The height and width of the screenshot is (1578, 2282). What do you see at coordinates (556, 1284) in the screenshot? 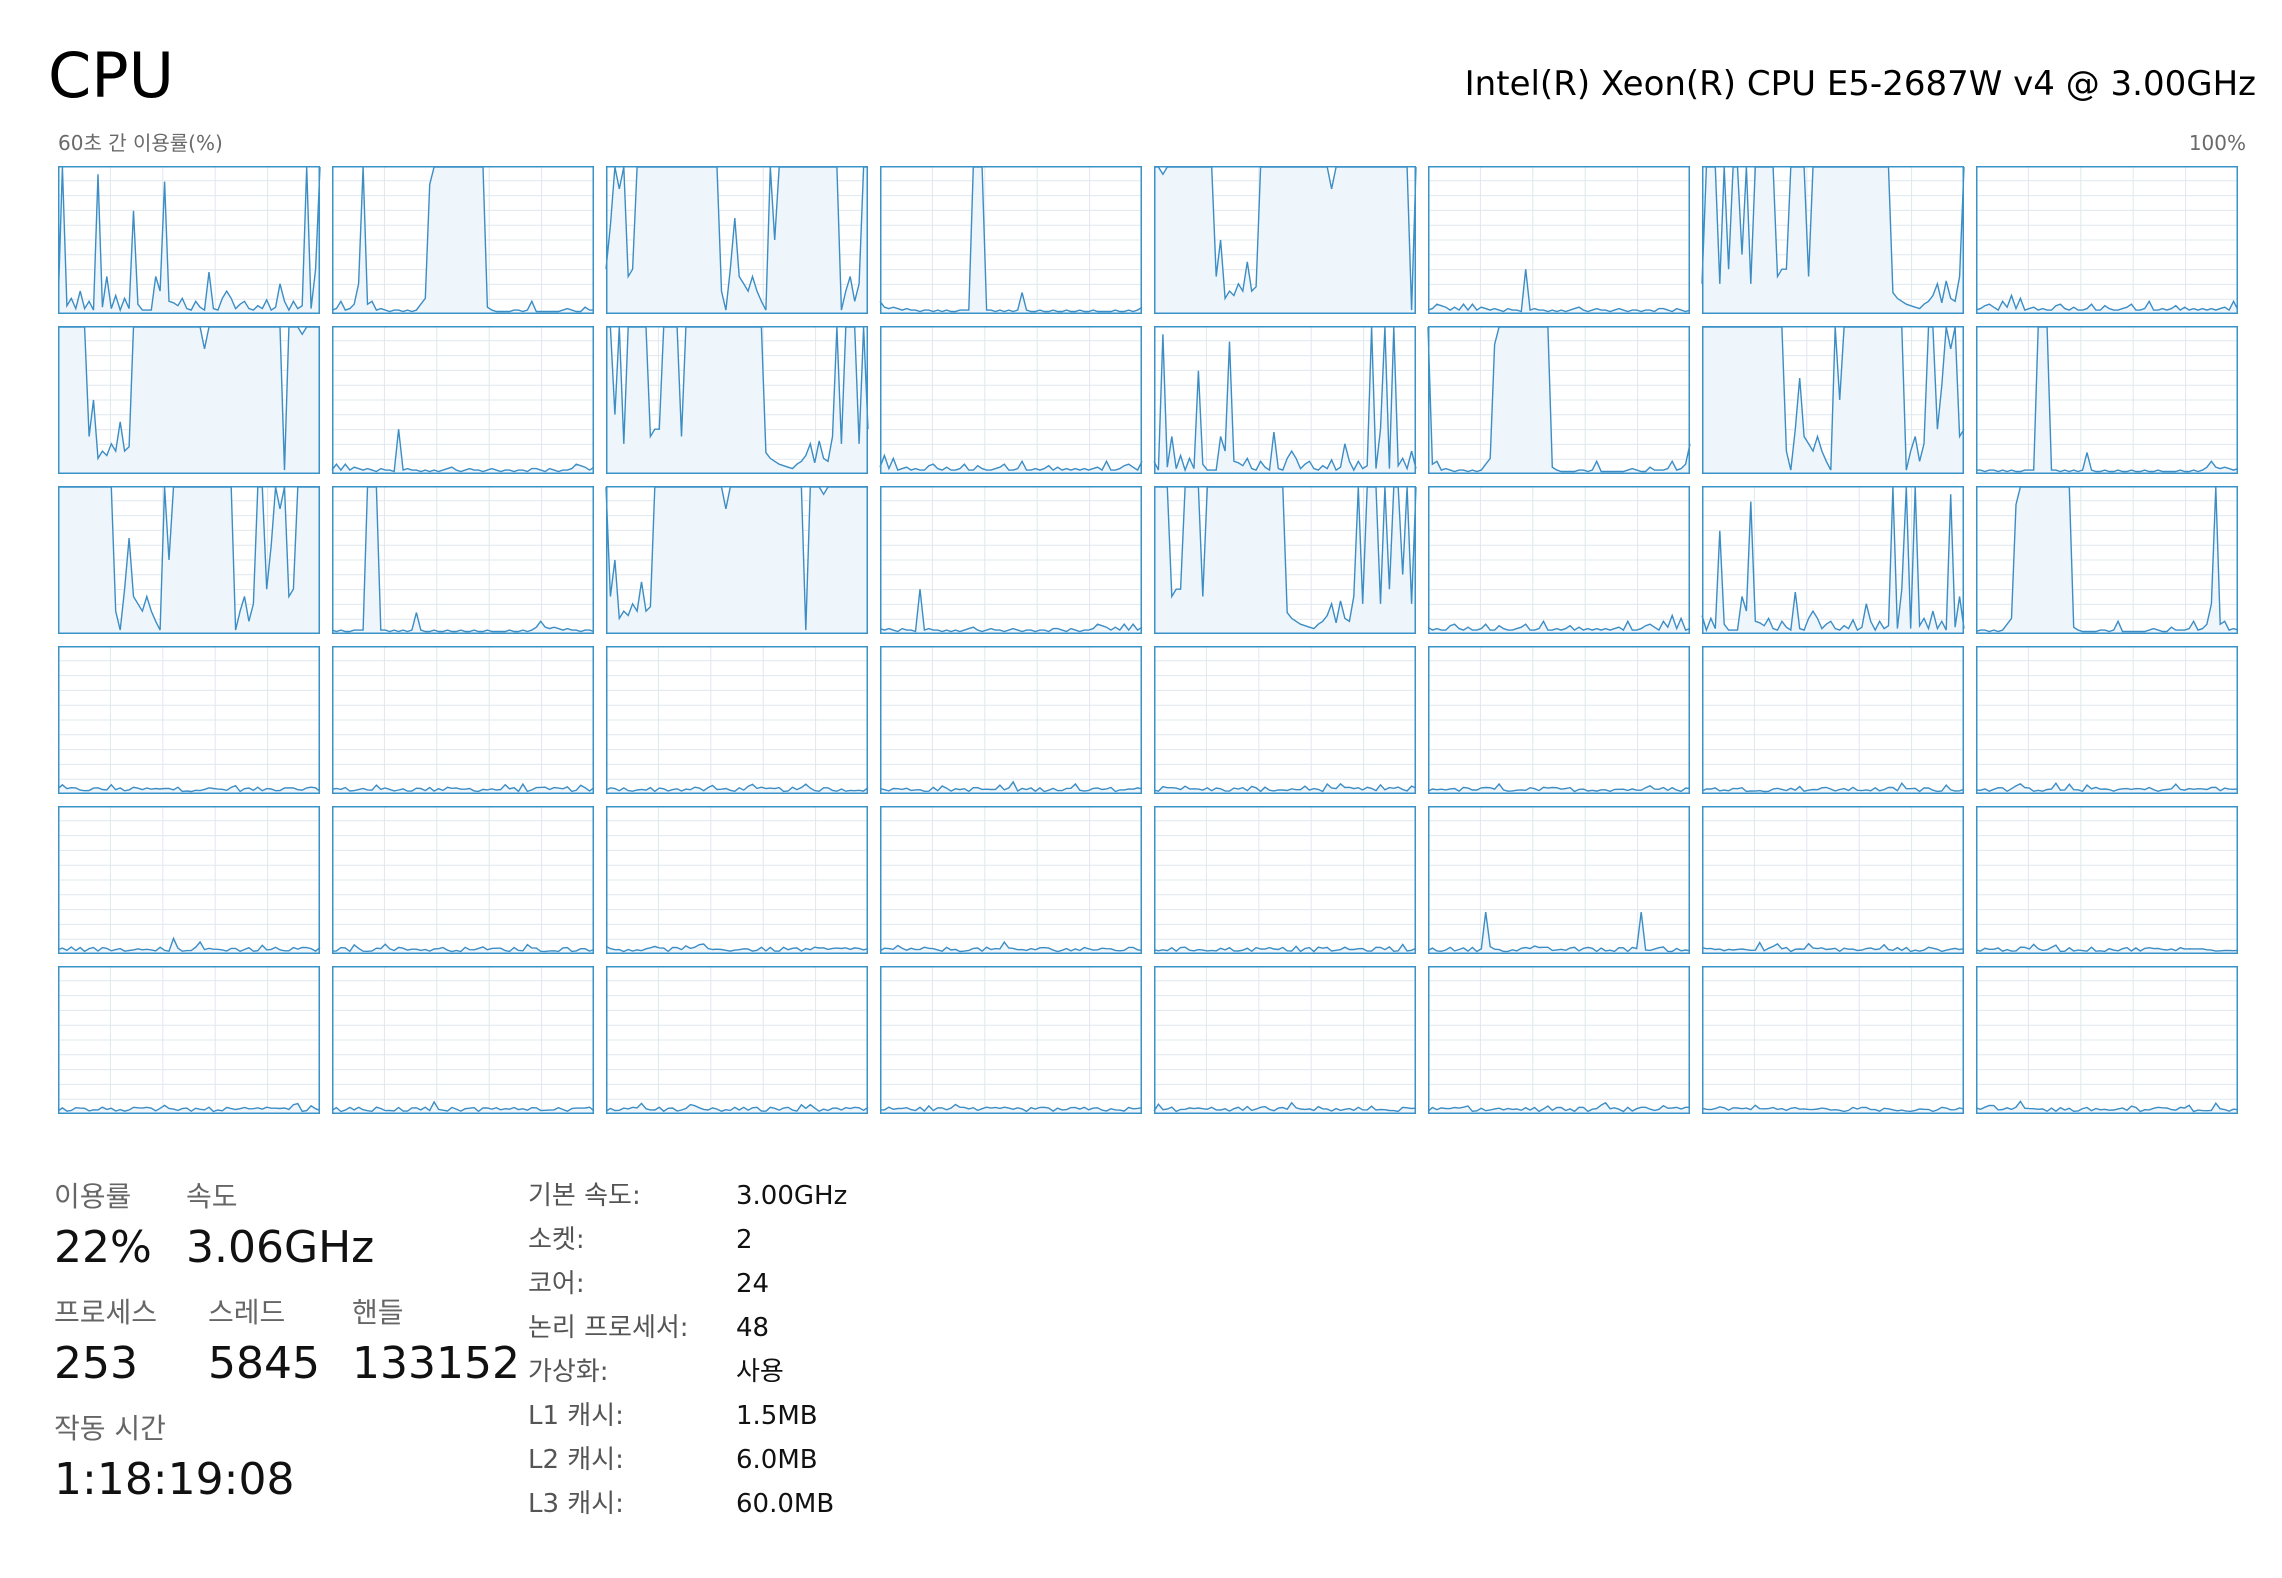
I see `spec-key-cores: 코어:` at bounding box center [556, 1284].